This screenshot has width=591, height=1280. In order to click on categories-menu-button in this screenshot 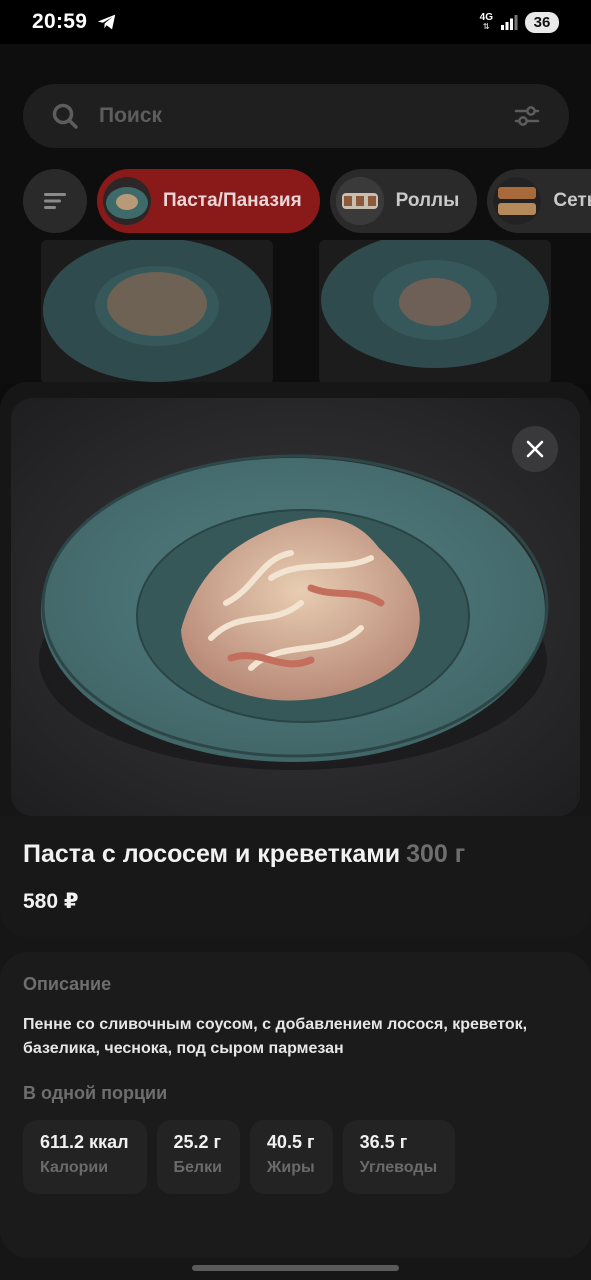, I will do `click(55, 201)`.